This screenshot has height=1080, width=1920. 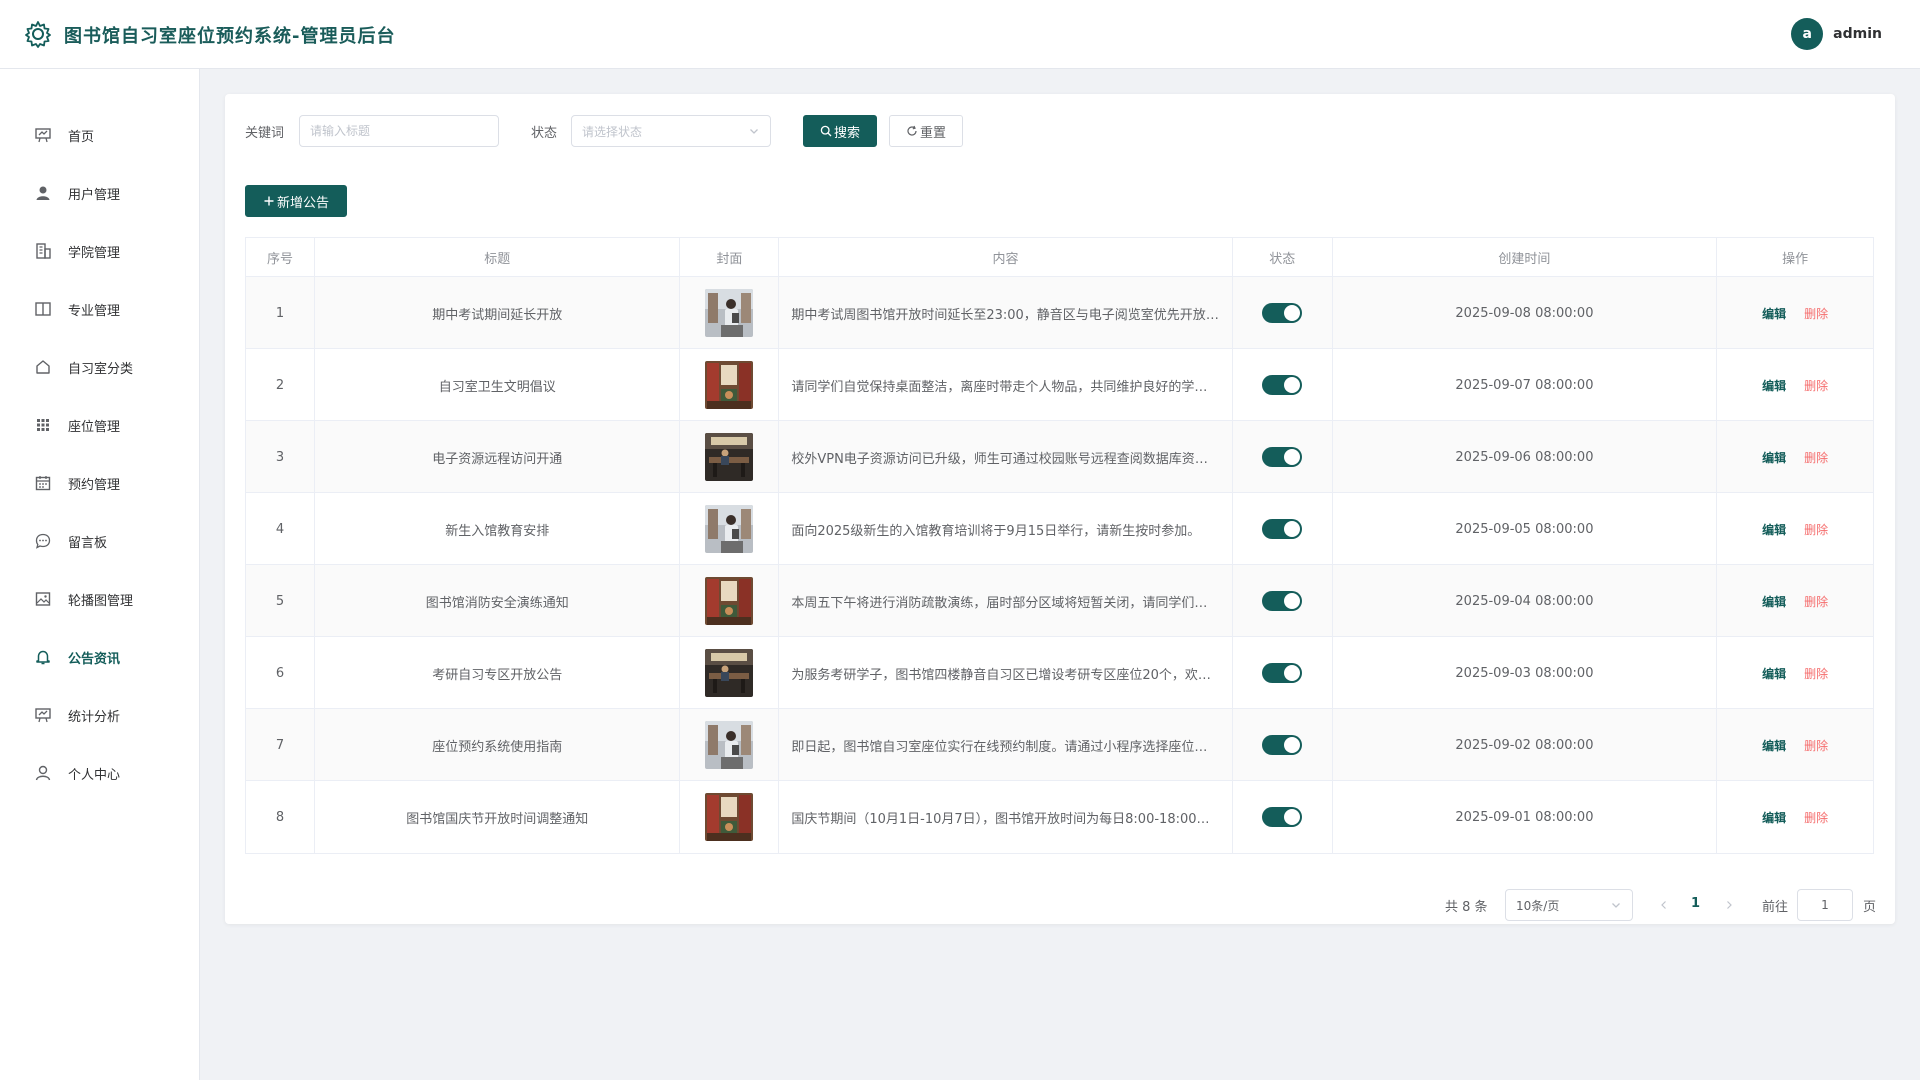 I want to click on sidebar-item-message-board: 留言板, so click(x=99, y=541).